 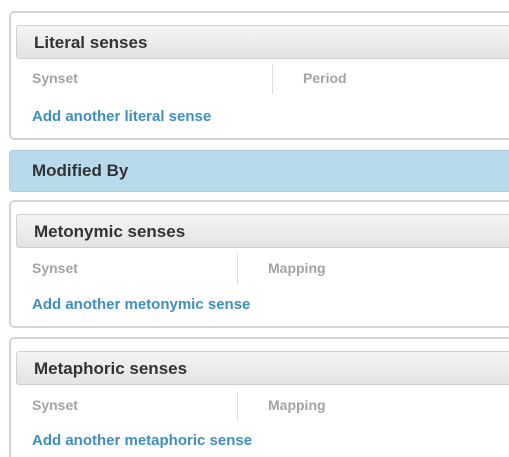 I want to click on modified-by-title: Modified By, so click(x=80, y=170).